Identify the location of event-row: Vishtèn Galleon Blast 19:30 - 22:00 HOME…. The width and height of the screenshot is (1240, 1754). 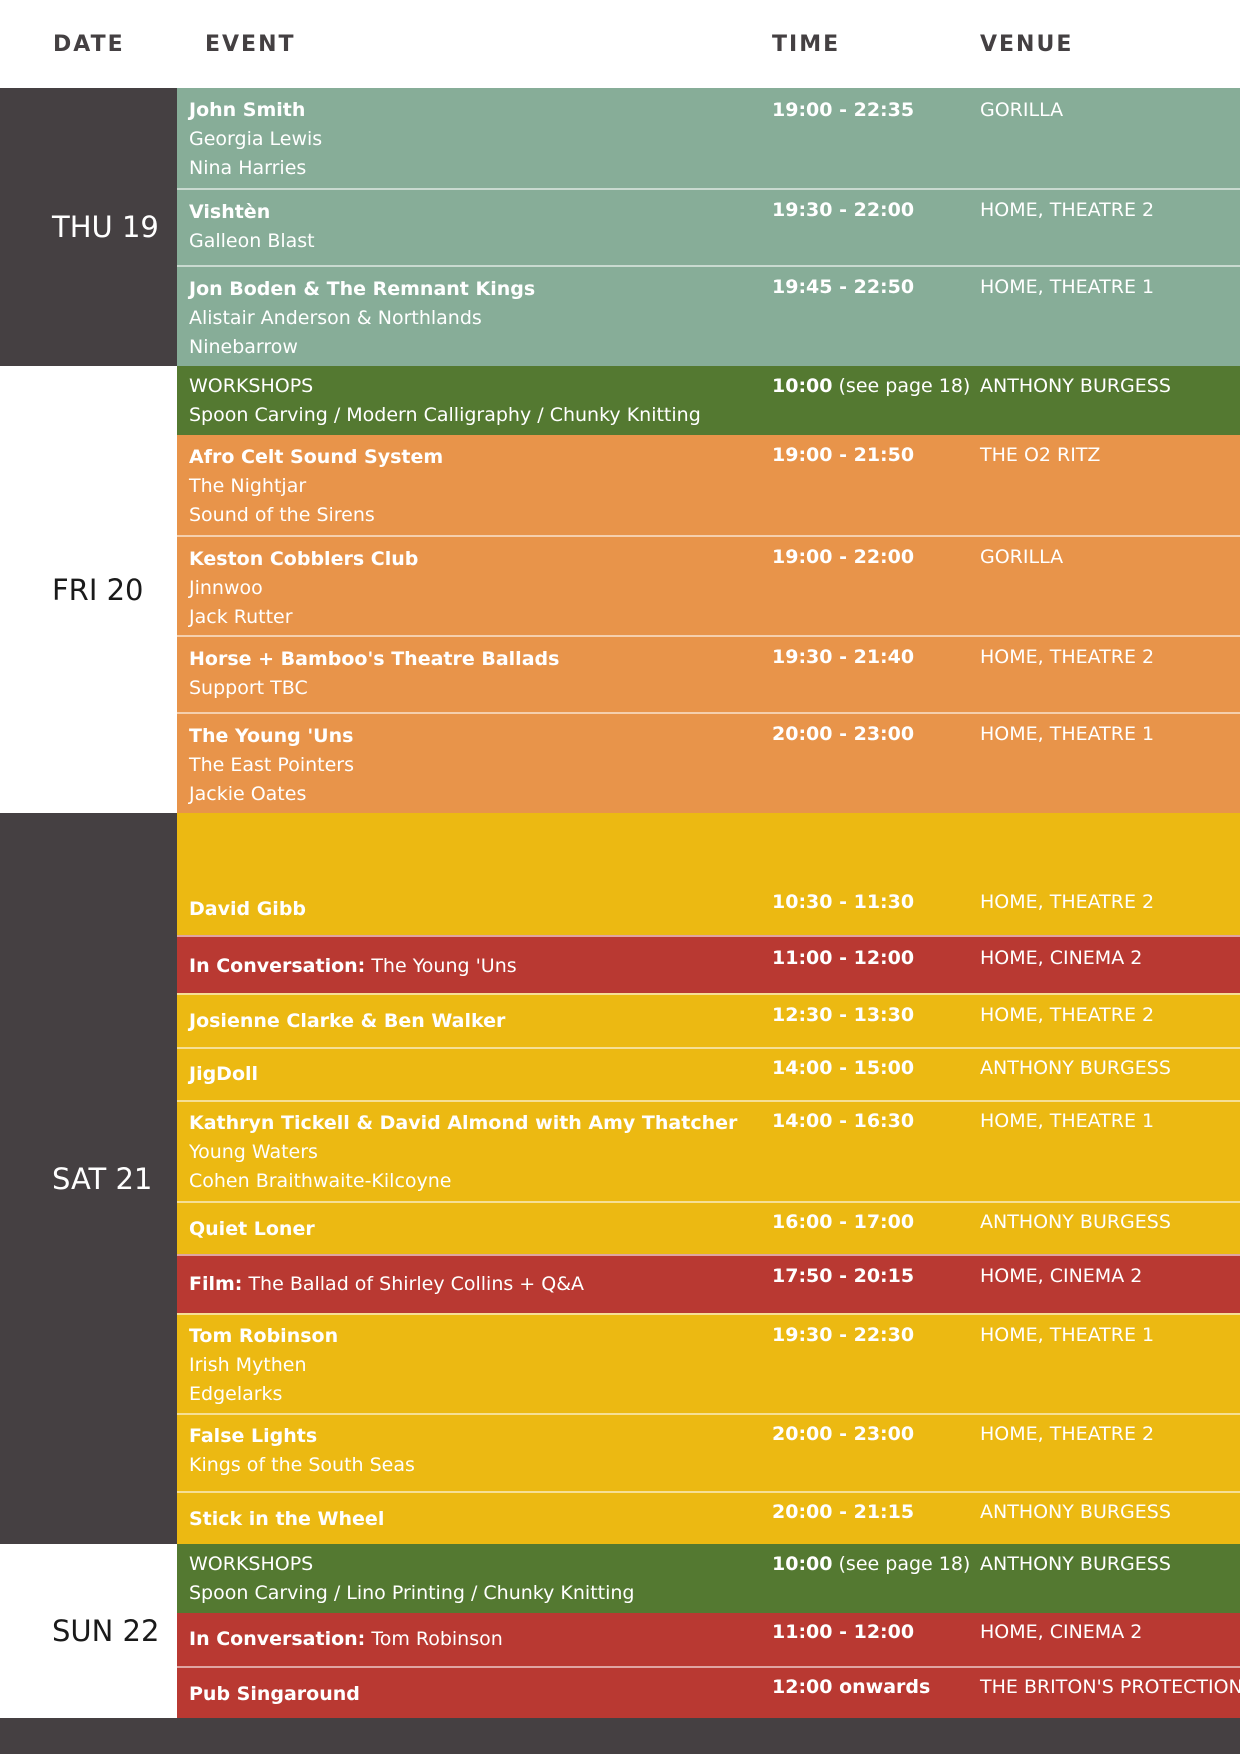
(708, 226).